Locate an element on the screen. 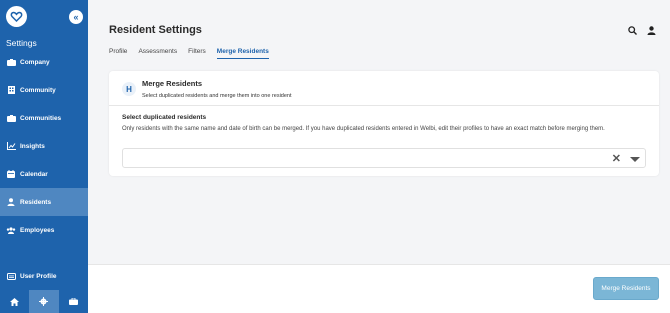  welbi-logo is located at coordinates (16, 16).